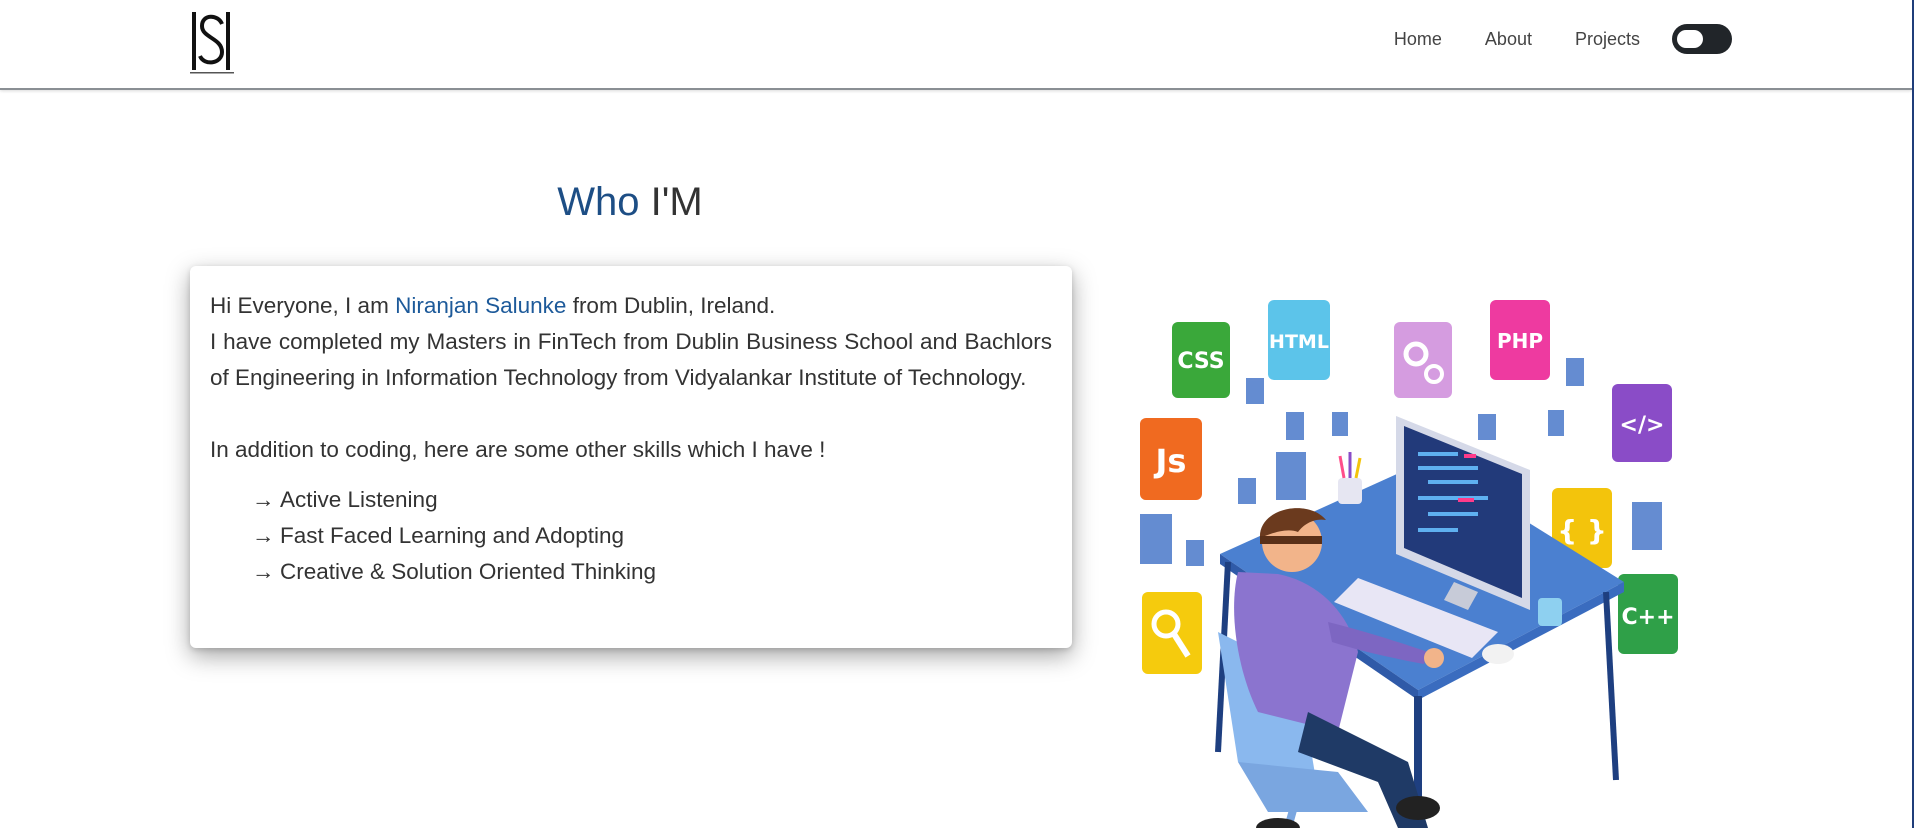 The width and height of the screenshot is (1914, 828). Describe the element at coordinates (652, 536) in the screenshot. I see `list-item: → Fast Faced Learning and Adopting` at that location.